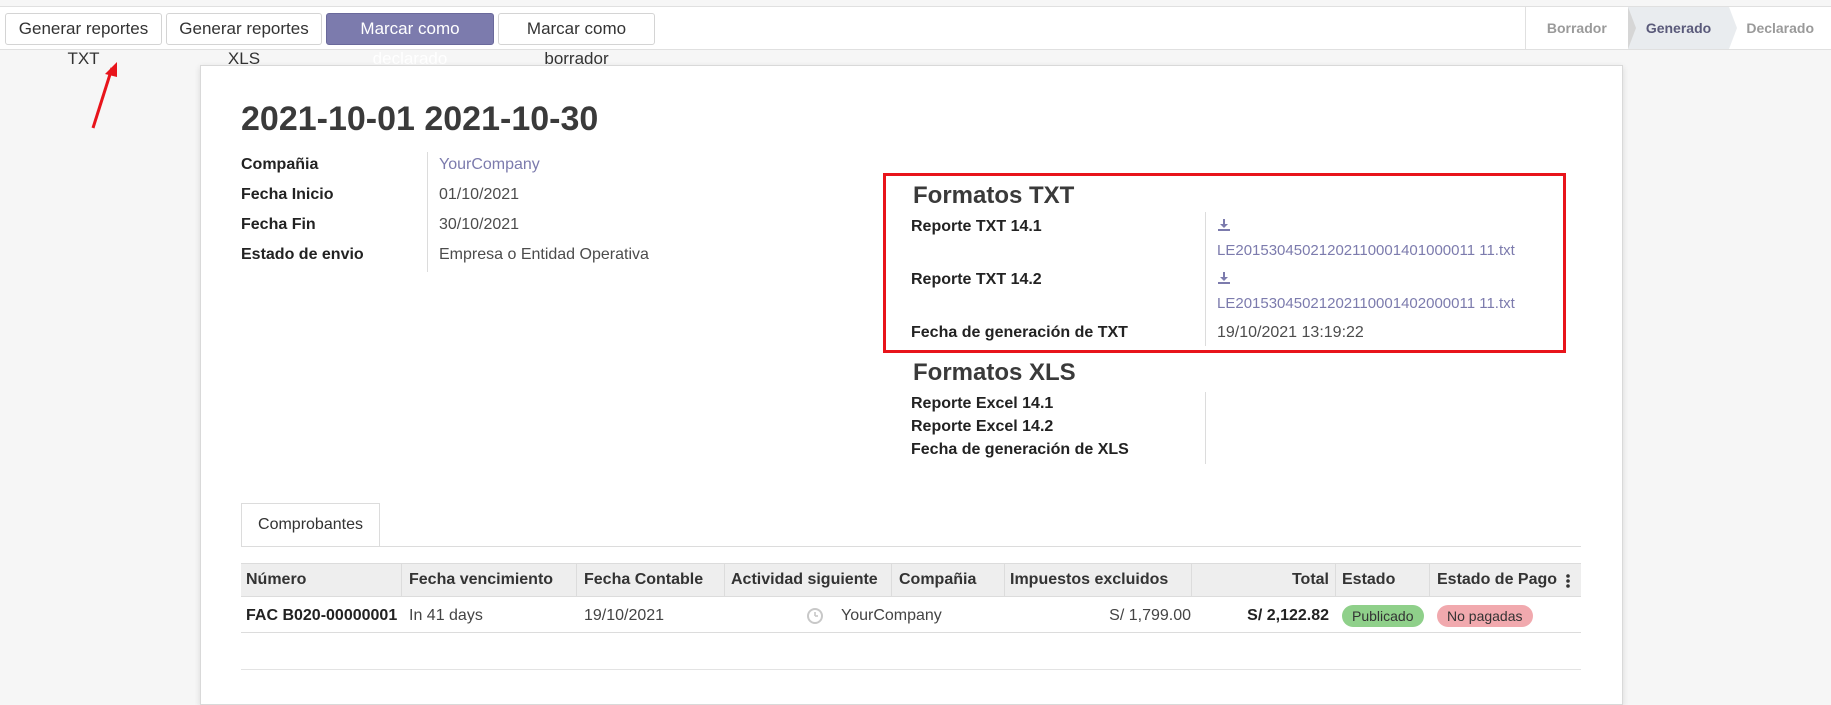 This screenshot has height=705, width=1831. I want to click on table-footer-divider, so click(911, 669).